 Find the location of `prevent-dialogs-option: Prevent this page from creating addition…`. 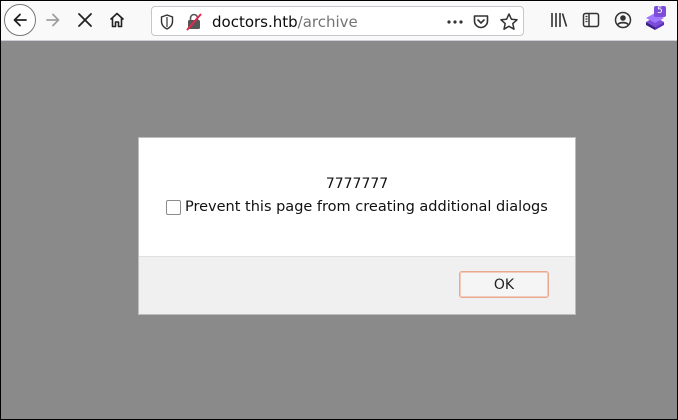

prevent-dialogs-option: Prevent this page from creating addition… is located at coordinates (357, 207).